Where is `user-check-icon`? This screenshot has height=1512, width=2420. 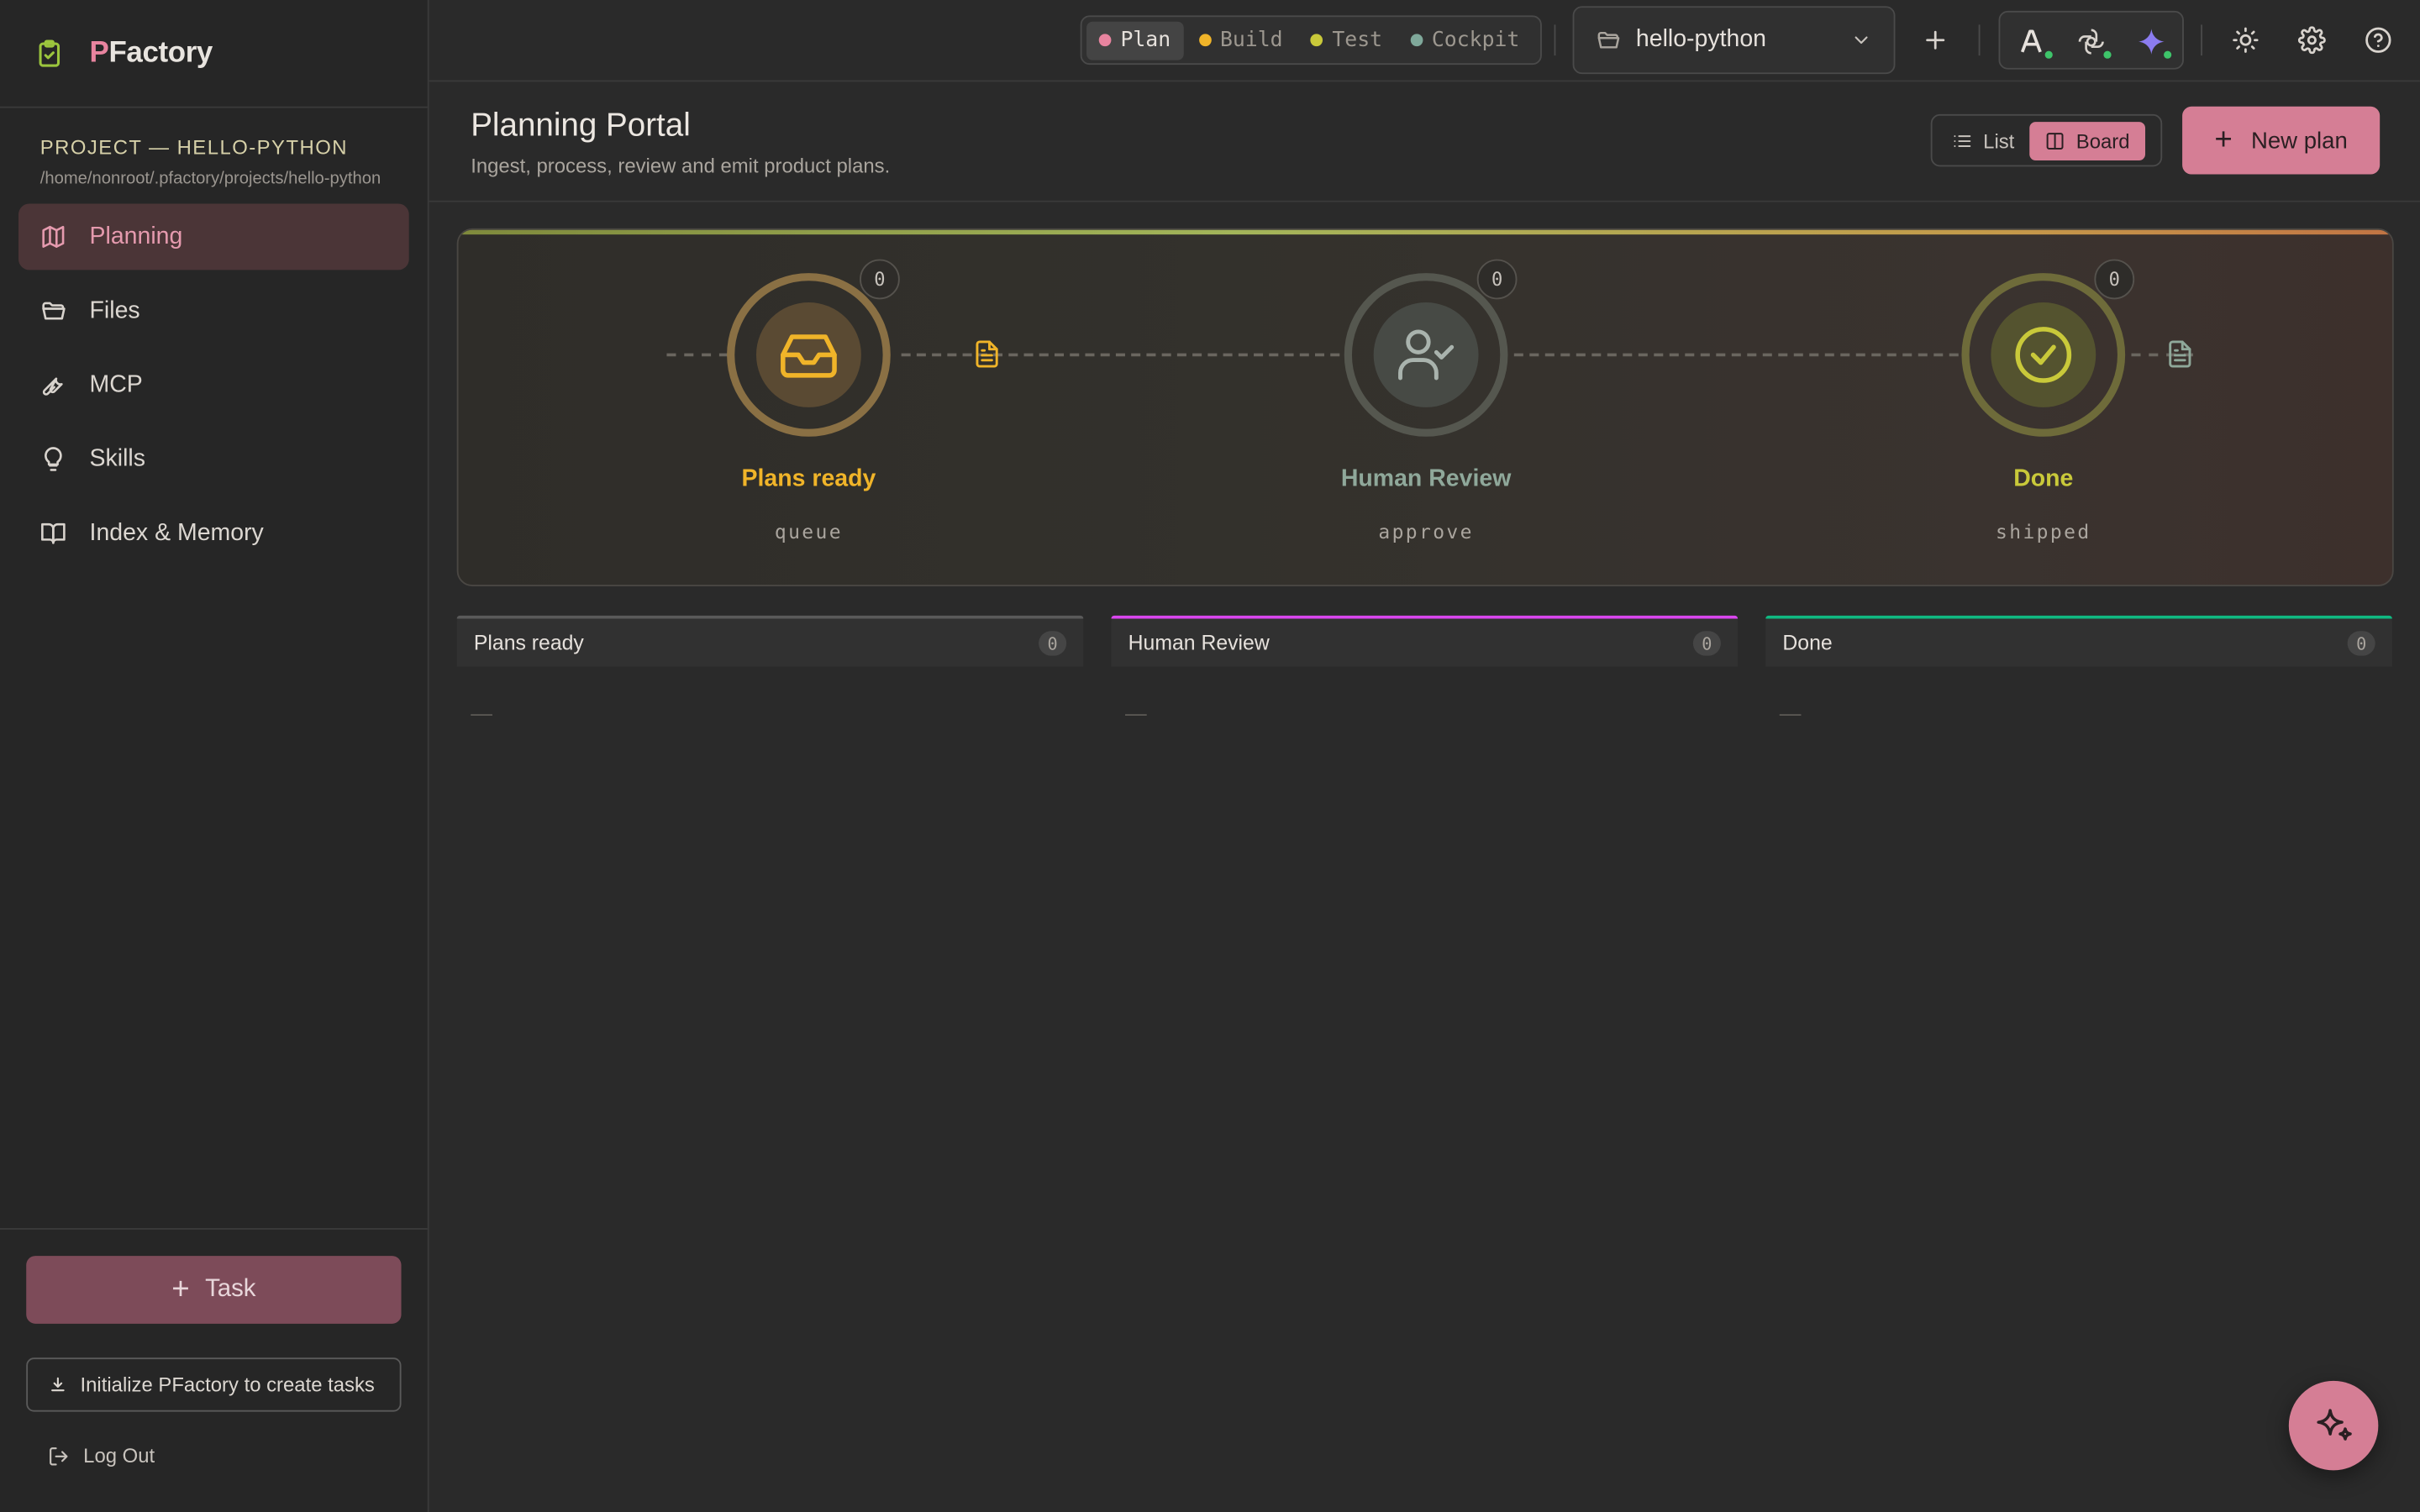
user-check-icon is located at coordinates (1426, 355).